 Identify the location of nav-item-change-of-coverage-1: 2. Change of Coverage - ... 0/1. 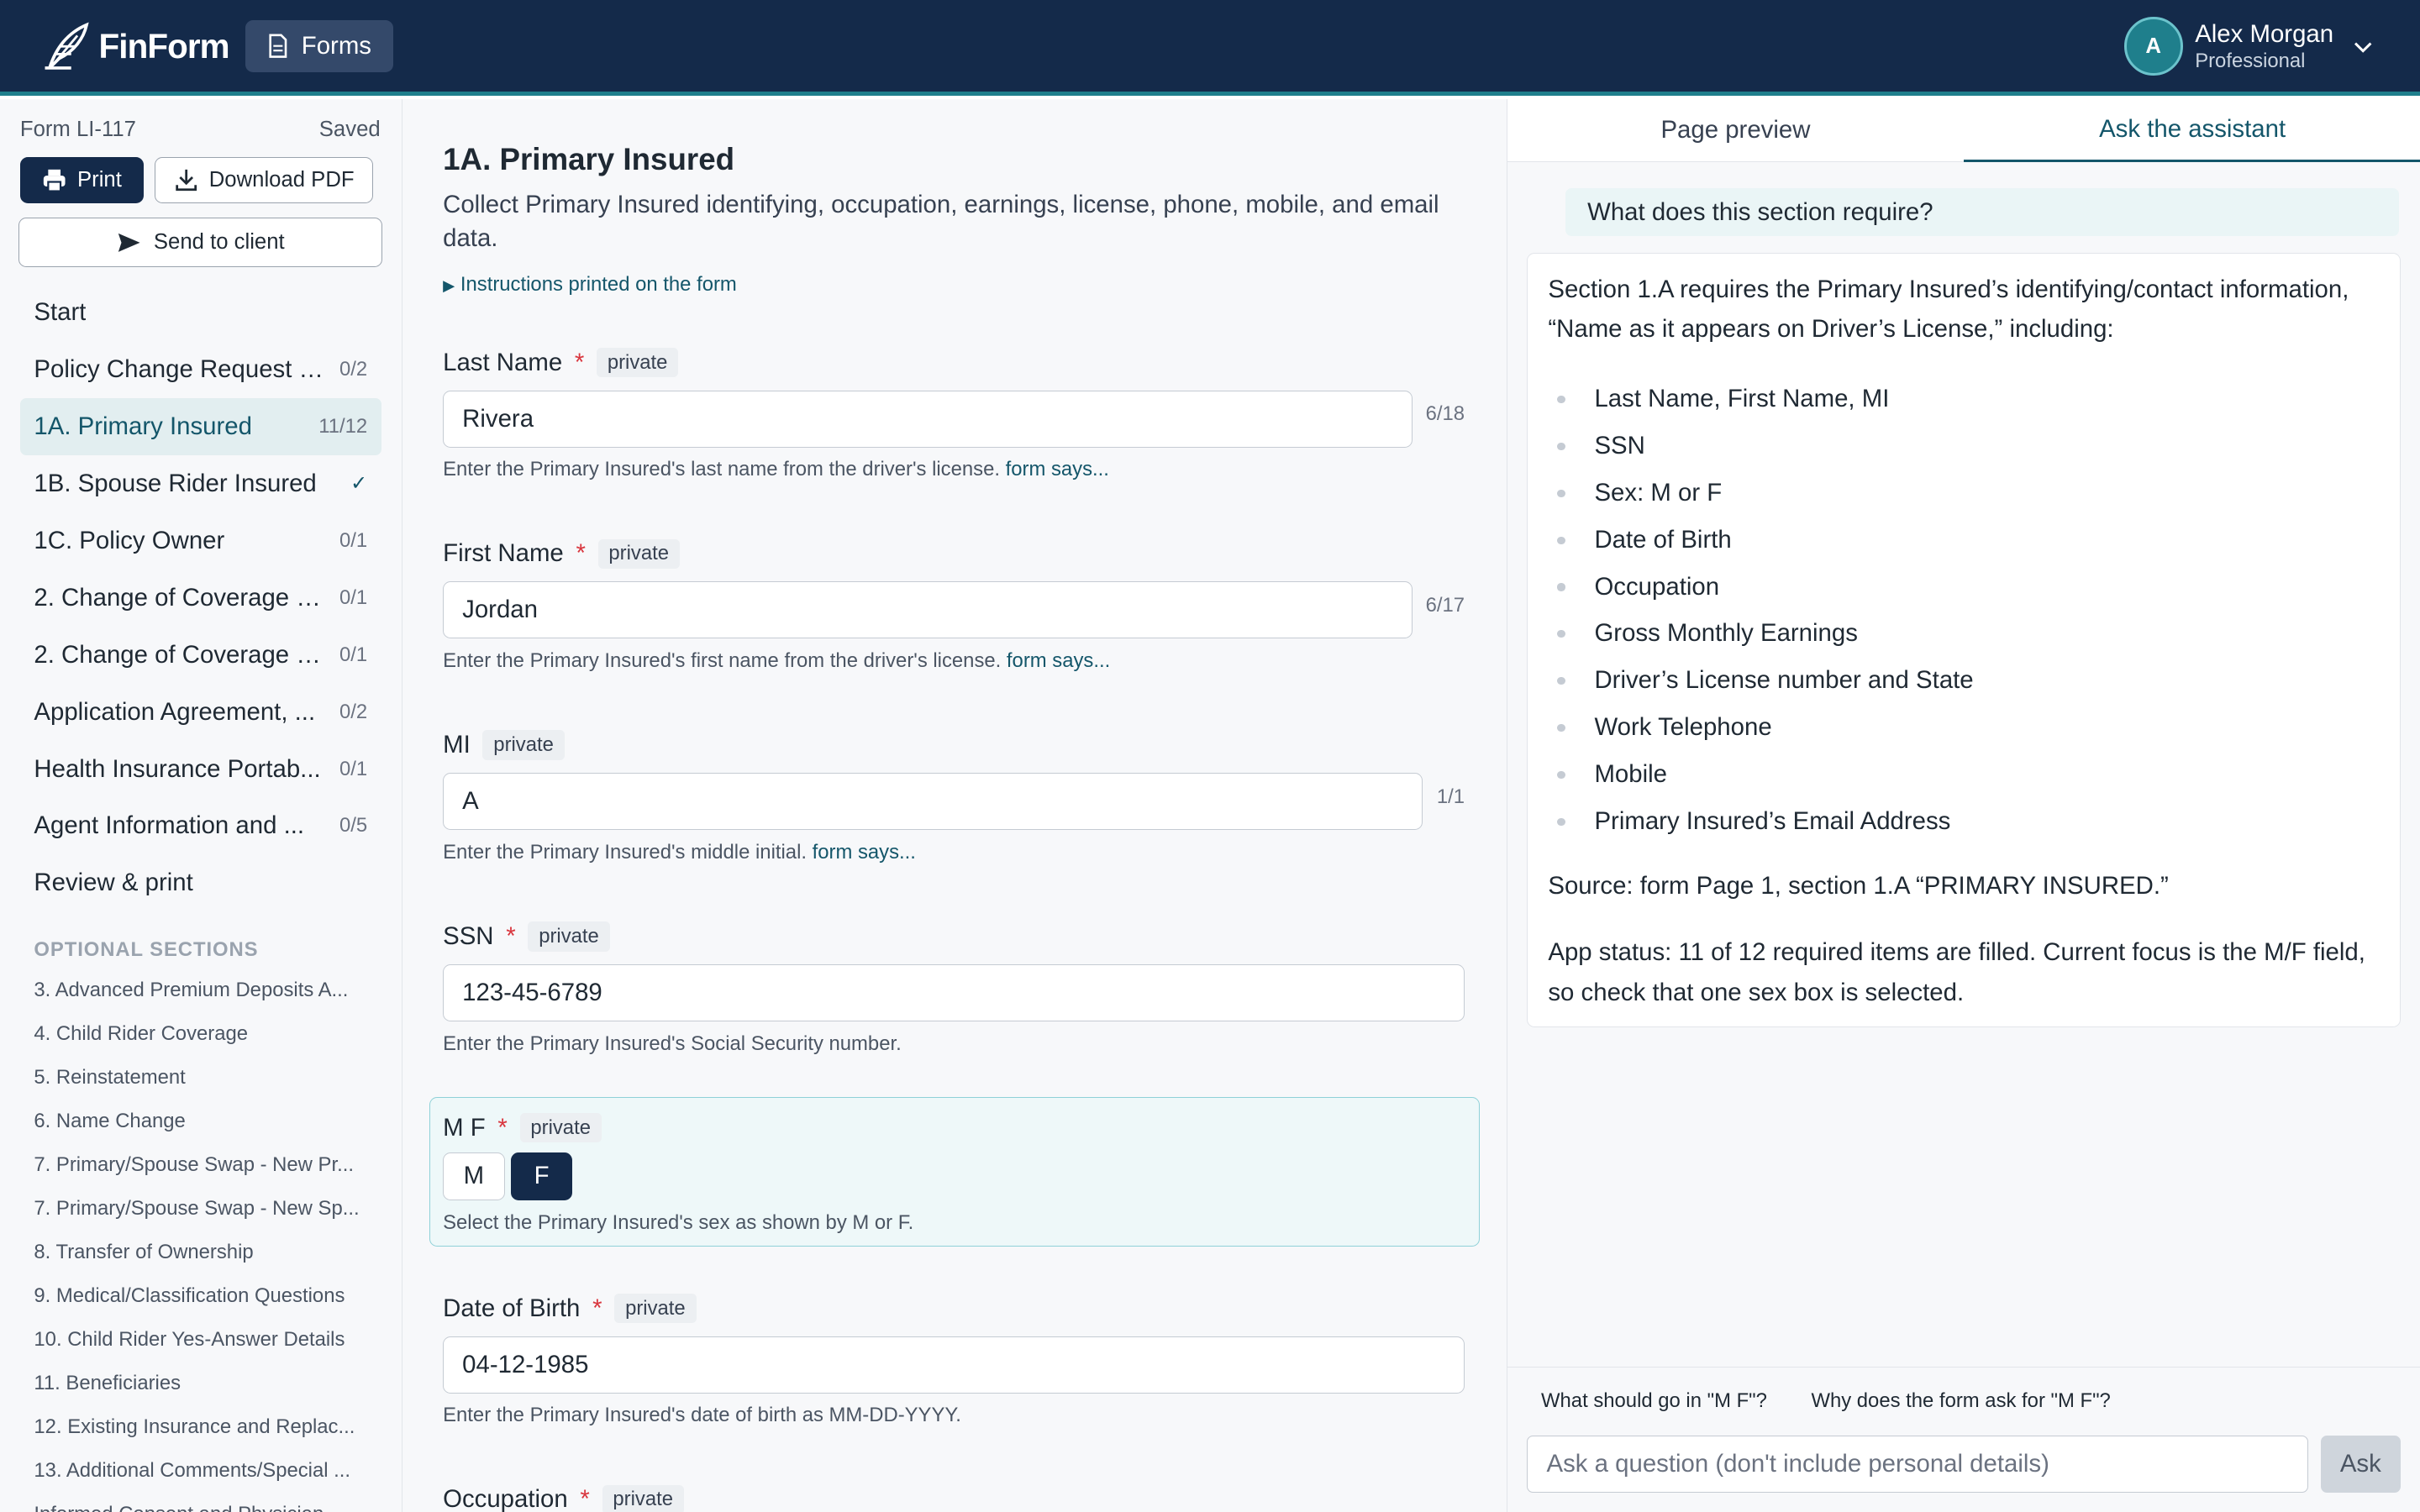
(200, 598).